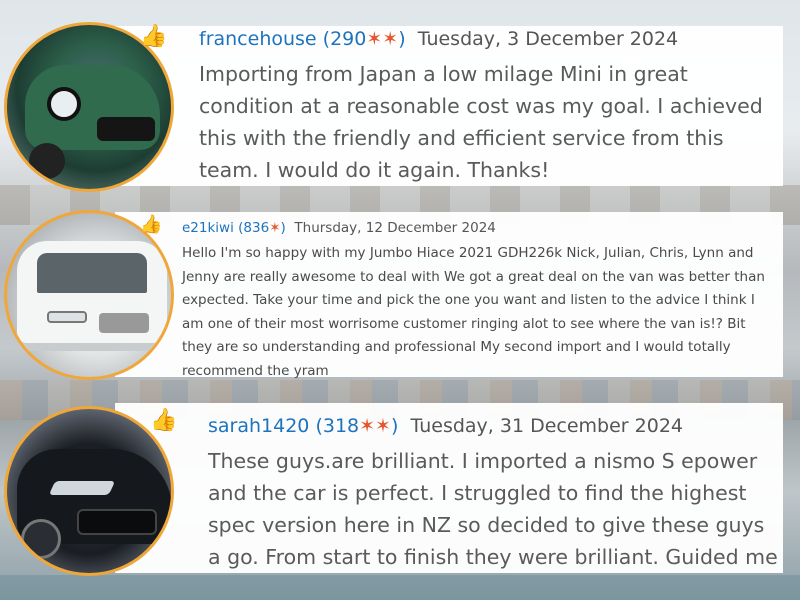  Describe the element at coordinates (395, 228) in the screenshot. I see `review-date: Thursday, 12 December 2024` at that location.